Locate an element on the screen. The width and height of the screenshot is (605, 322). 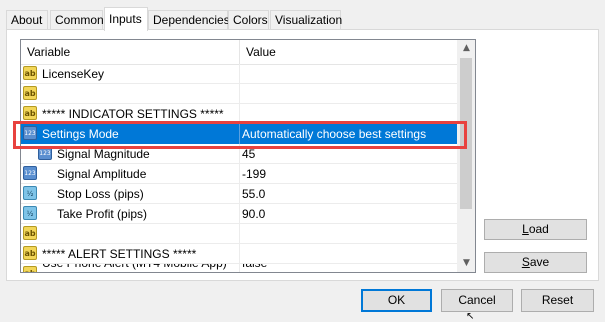
reset-button: Reset is located at coordinates (557, 300).